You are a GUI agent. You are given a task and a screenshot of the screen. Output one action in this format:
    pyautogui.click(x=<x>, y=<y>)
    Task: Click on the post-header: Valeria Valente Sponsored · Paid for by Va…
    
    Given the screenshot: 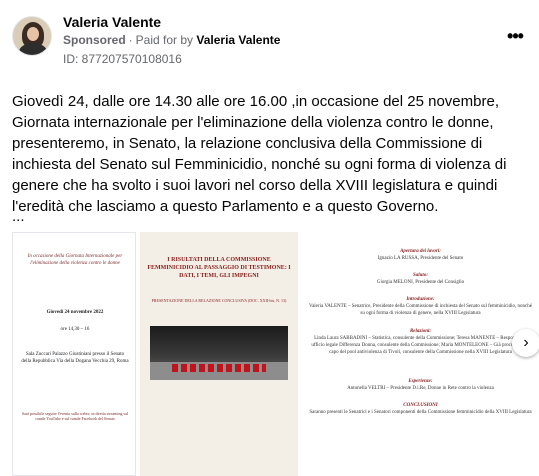 What is the action you would take?
    pyautogui.click(x=269, y=43)
    